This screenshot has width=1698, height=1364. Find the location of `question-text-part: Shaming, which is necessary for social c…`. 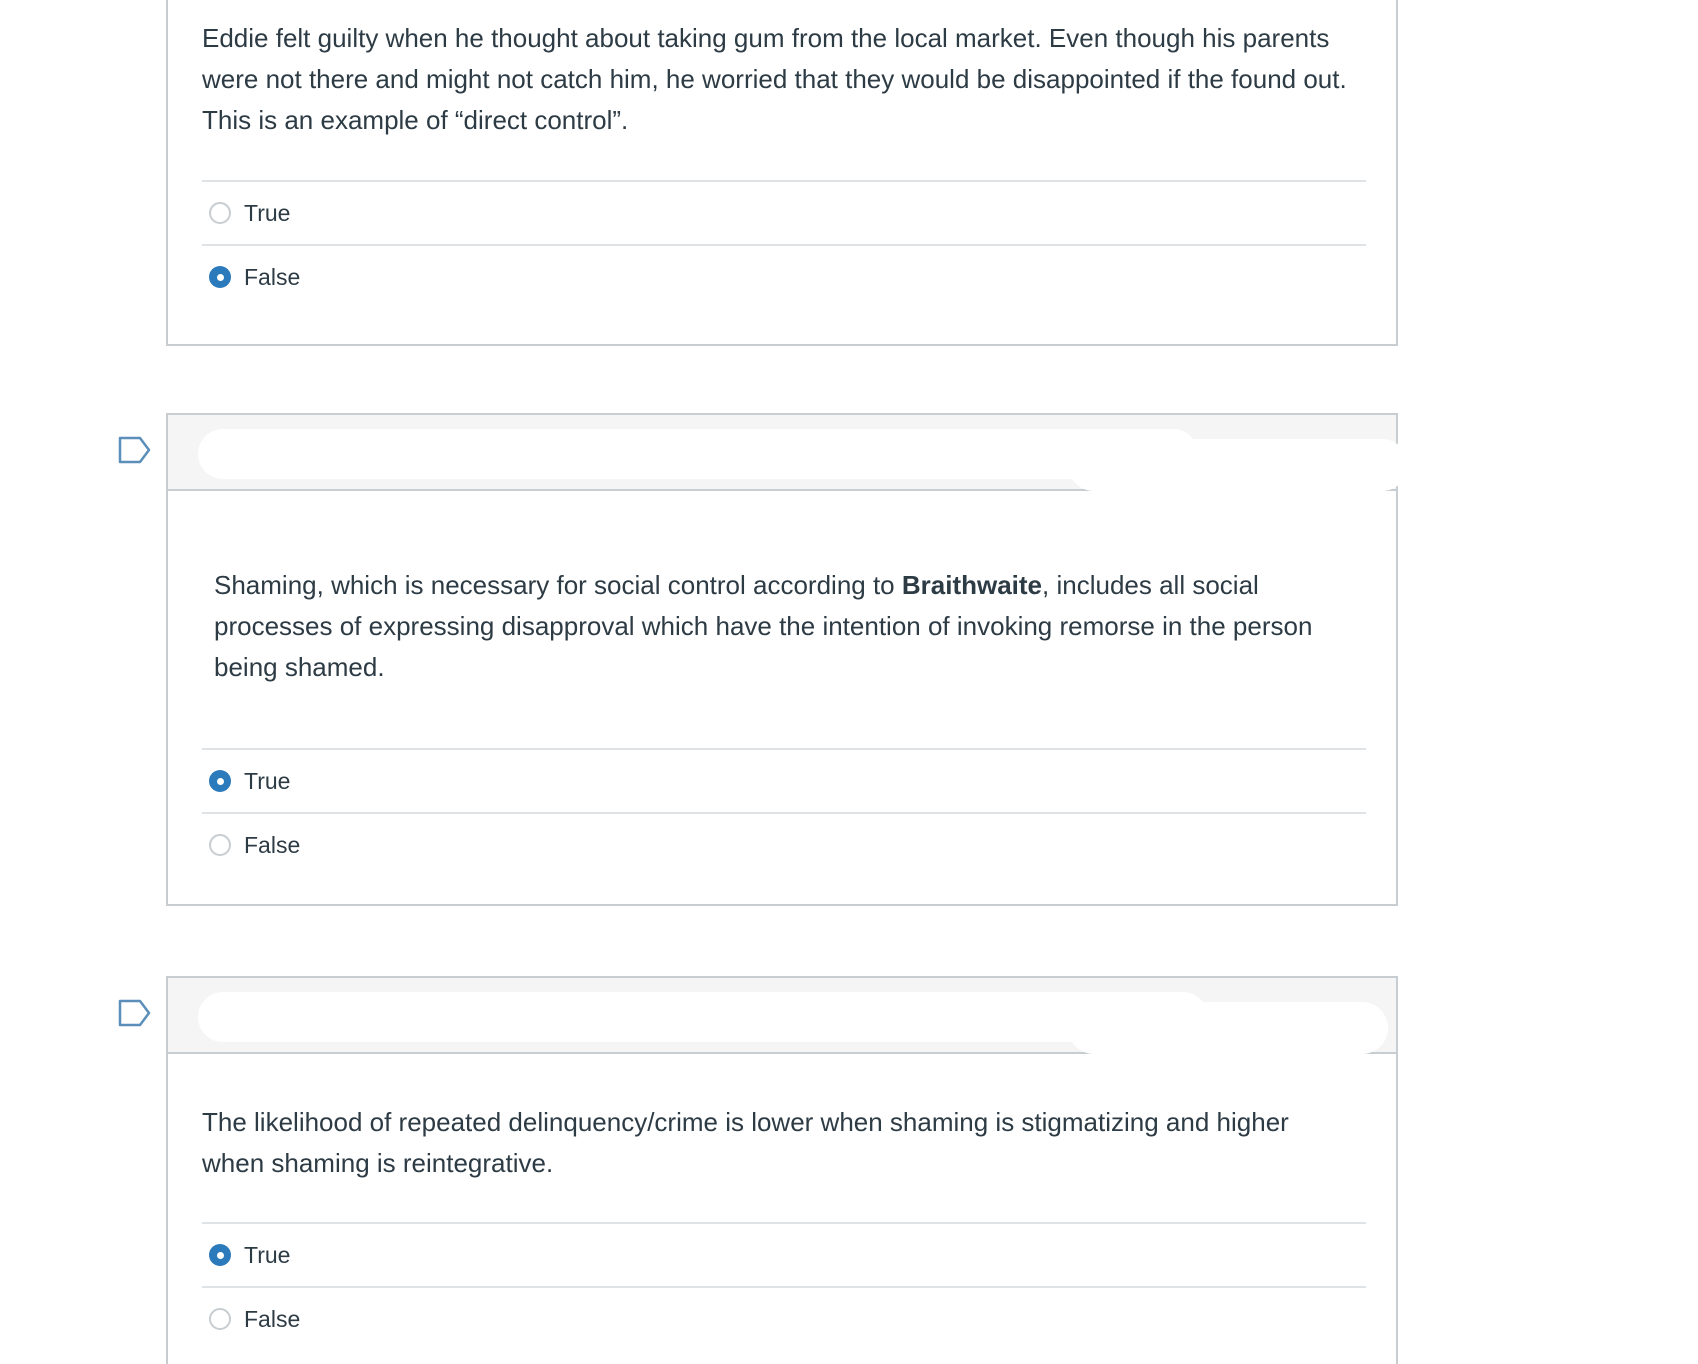

question-text-part: Shaming, which is necessary for social c… is located at coordinates (558, 585).